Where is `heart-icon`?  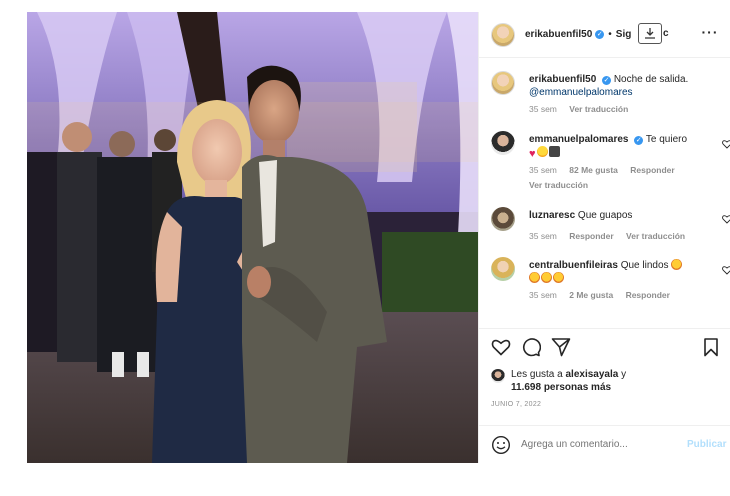 heart-icon is located at coordinates (501, 347).